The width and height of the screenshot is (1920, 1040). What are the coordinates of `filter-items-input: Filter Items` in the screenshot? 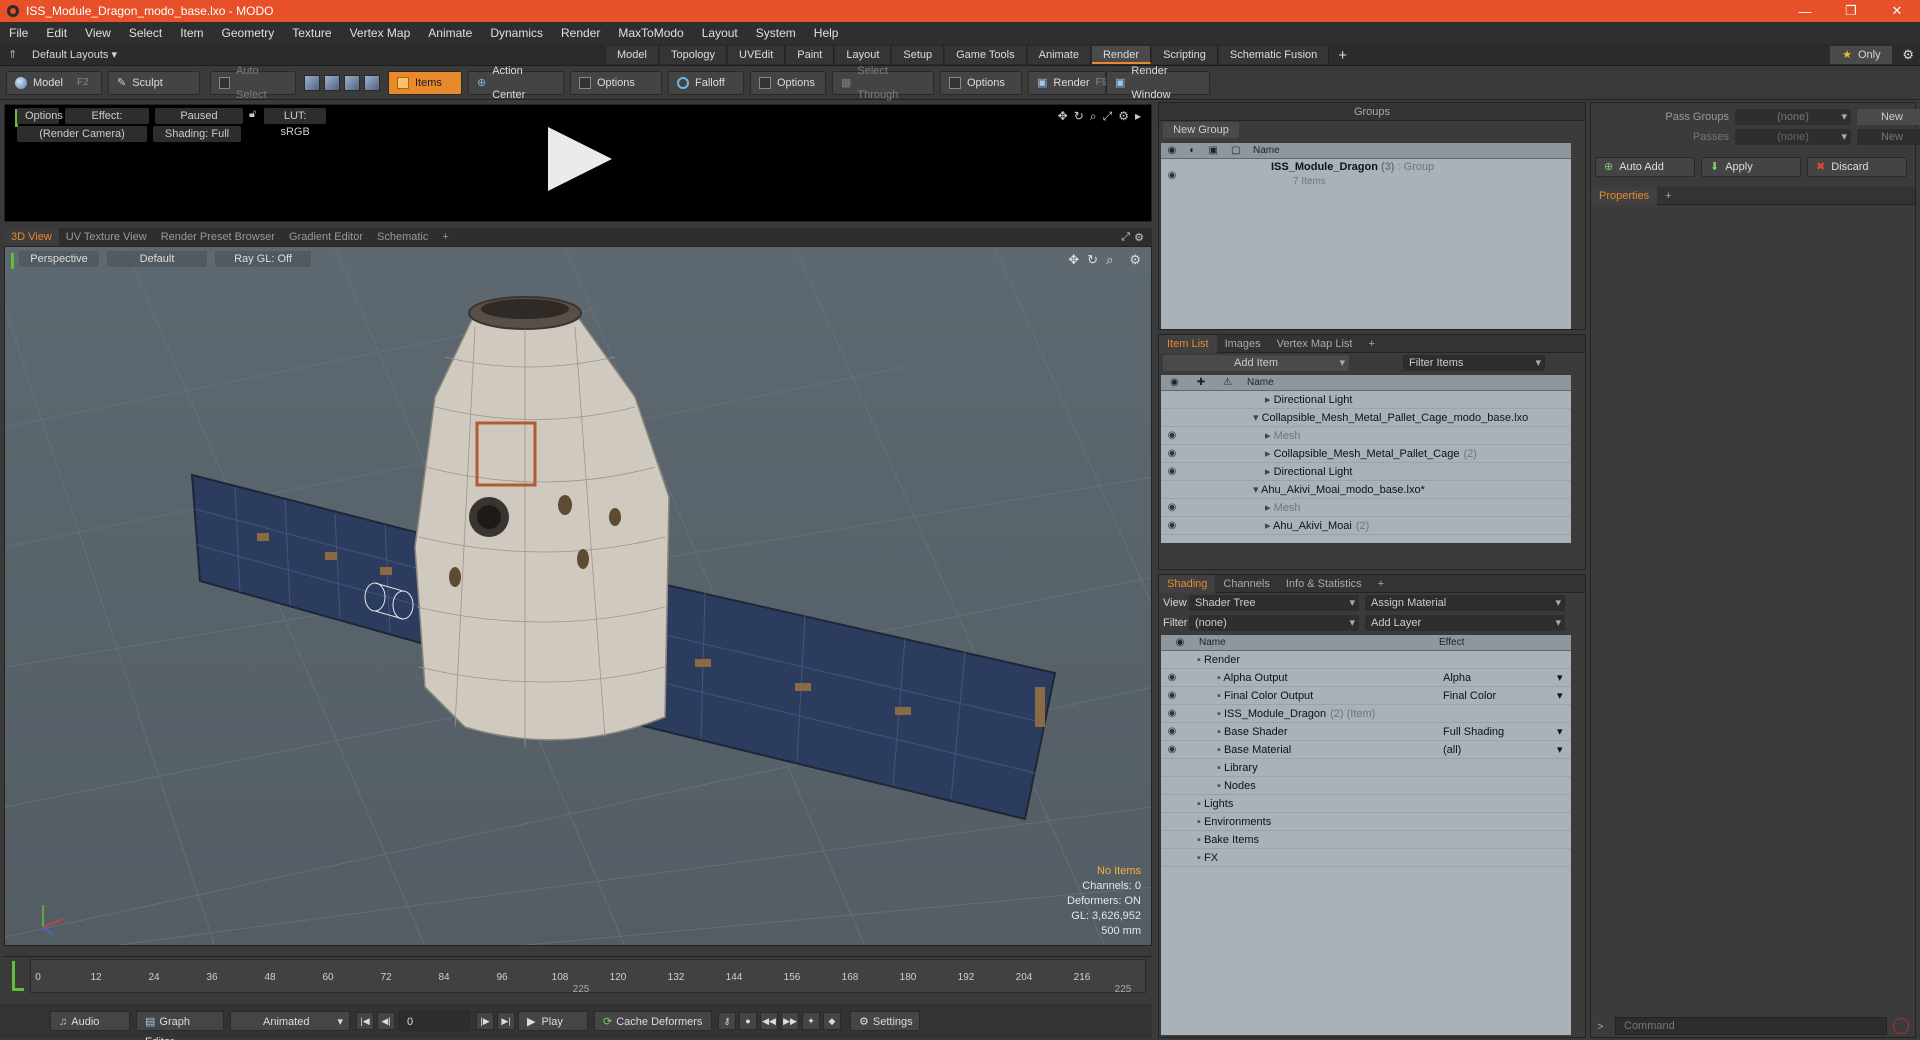 It's located at (1474, 363).